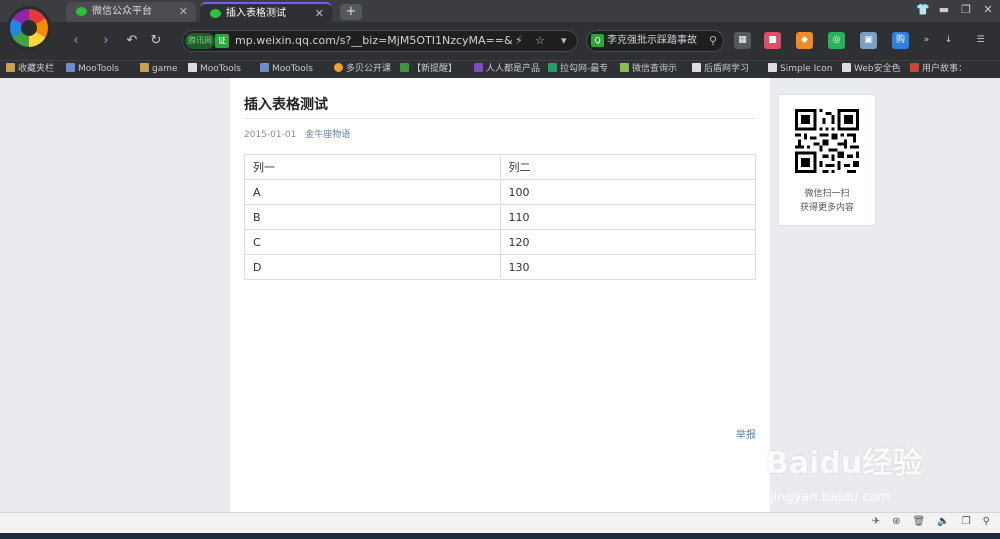  Describe the element at coordinates (76, 41) in the screenshot. I see `back-icon: ‹` at that location.